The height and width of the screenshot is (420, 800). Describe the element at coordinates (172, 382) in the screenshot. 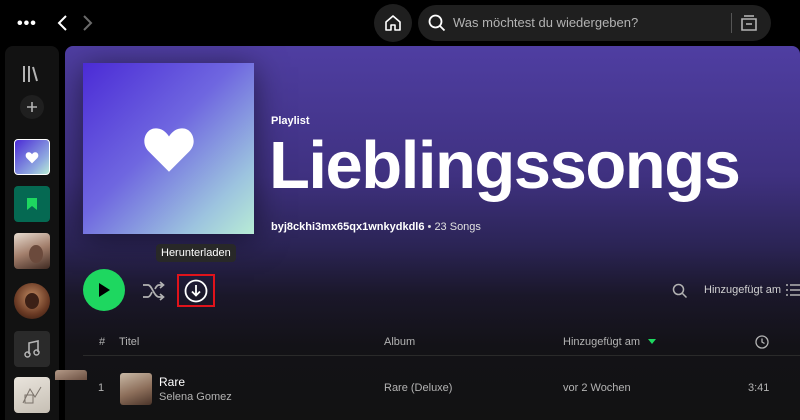

I see `track-title: Rare` at that location.